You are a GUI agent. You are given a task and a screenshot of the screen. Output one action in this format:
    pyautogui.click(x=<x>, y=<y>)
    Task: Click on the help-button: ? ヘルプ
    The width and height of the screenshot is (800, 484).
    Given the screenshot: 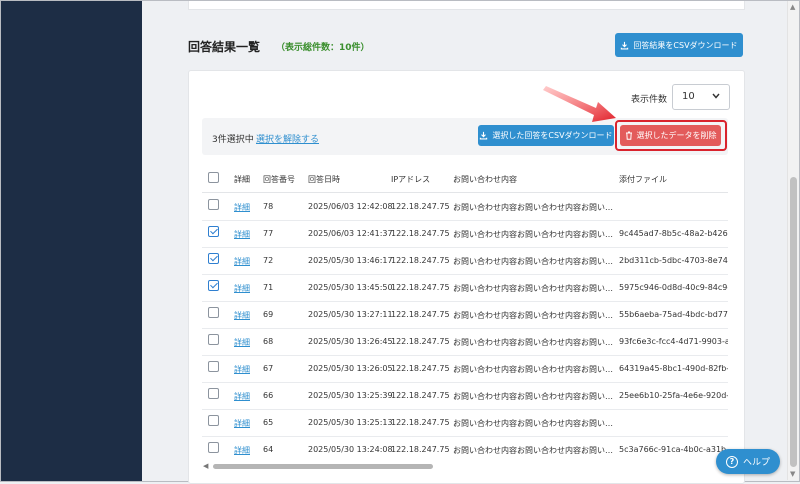 What is the action you would take?
    pyautogui.click(x=748, y=461)
    